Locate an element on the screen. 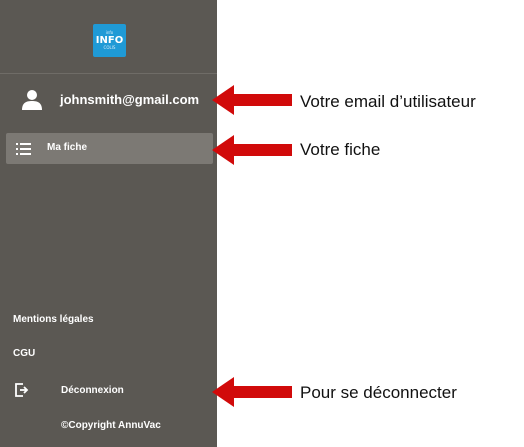 The width and height of the screenshot is (524, 447). annotation-fiche: Votre fiche is located at coordinates (340, 149).